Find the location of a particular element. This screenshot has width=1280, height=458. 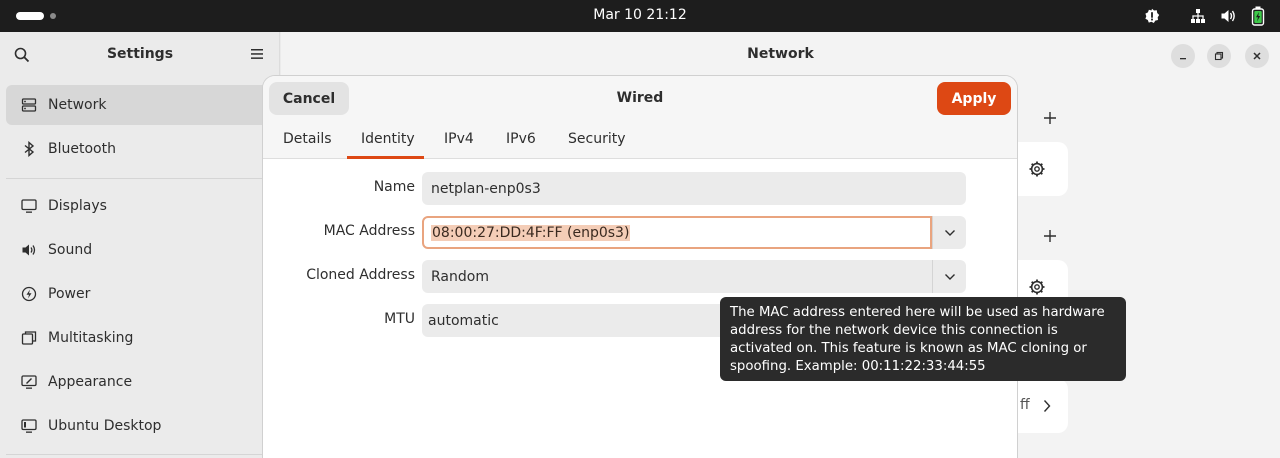

sidebar-item-displays: Displays is located at coordinates (140, 206).